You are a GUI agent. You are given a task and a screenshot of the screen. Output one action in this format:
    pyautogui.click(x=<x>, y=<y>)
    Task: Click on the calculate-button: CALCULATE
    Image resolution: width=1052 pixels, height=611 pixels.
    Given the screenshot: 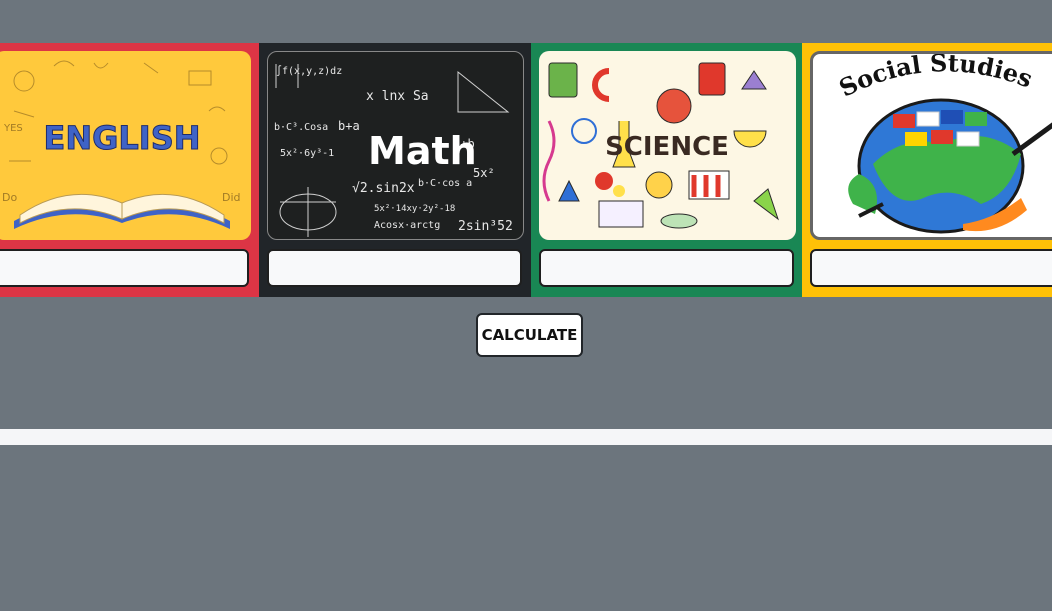 What is the action you would take?
    pyautogui.click(x=529, y=335)
    